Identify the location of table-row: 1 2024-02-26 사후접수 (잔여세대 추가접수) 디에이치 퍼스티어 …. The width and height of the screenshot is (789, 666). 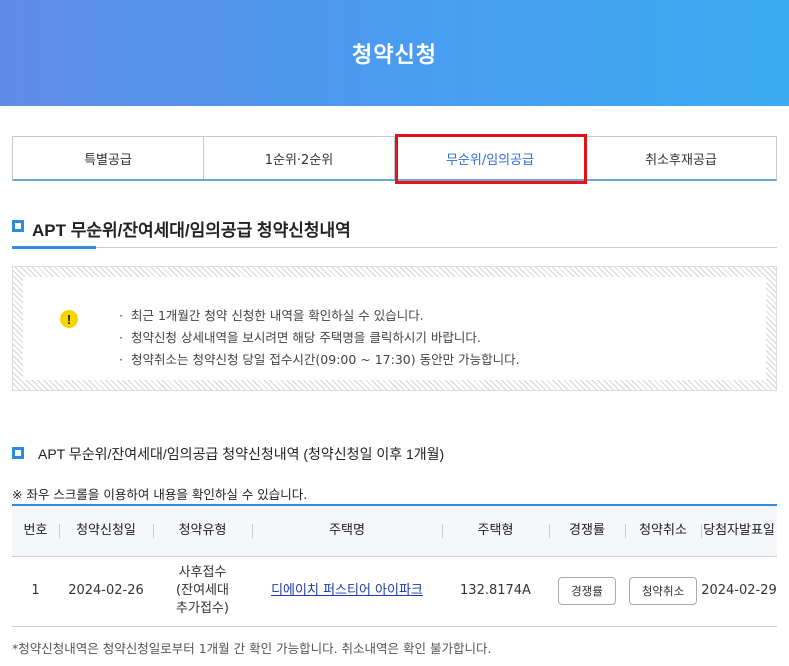
(394, 591).